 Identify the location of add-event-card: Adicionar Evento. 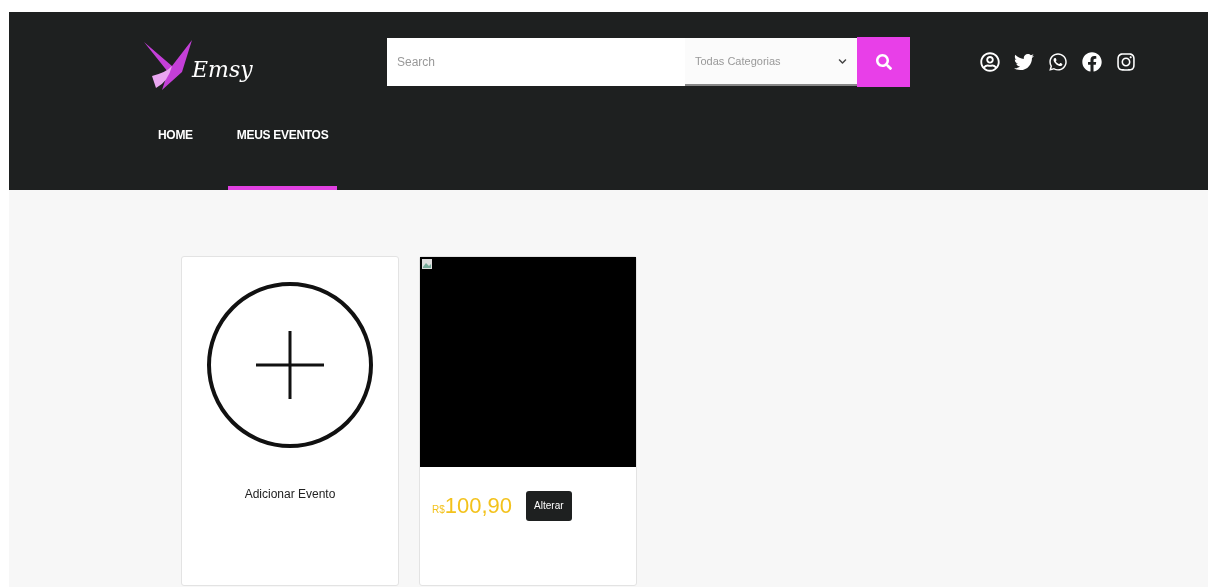
(290, 421).